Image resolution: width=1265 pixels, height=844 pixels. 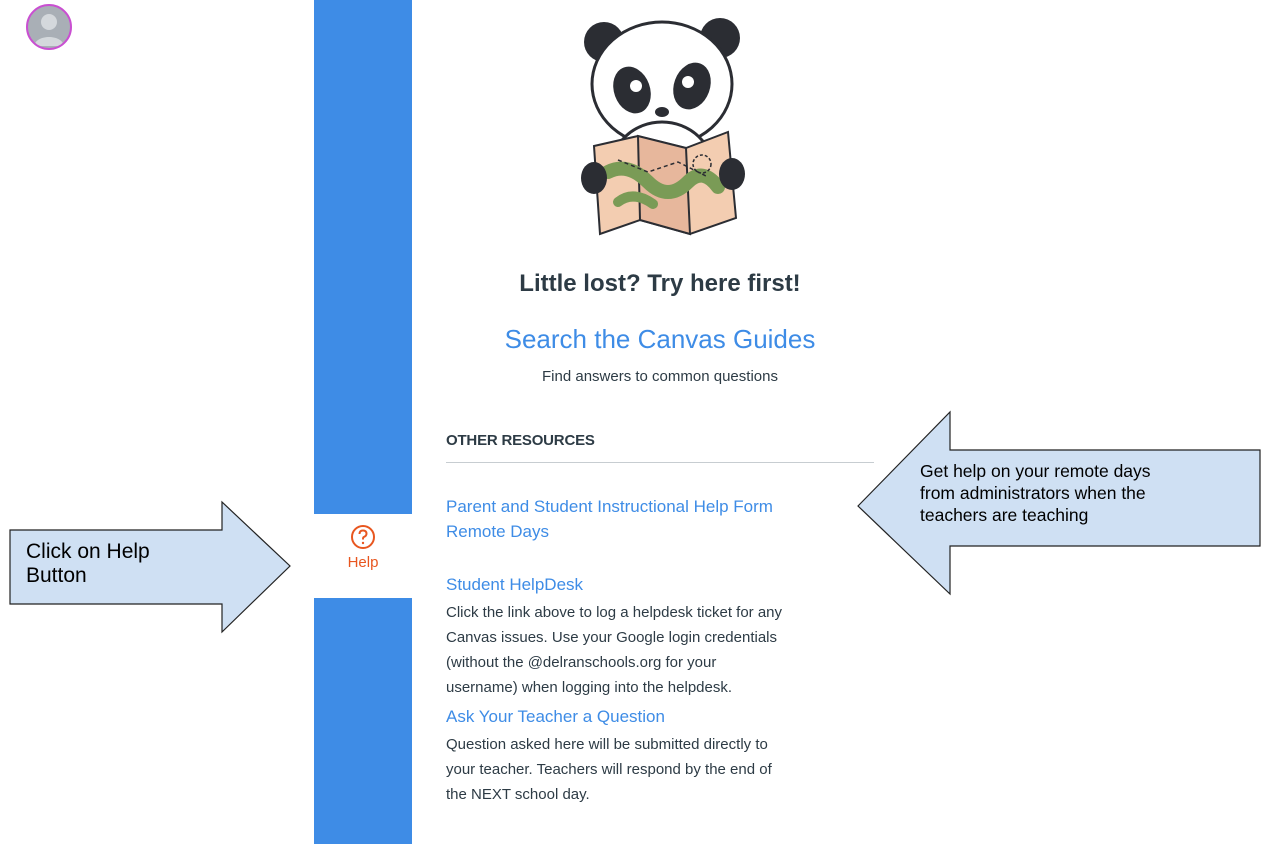 What do you see at coordinates (49, 306) in the screenshot?
I see `nav-label-calendar: Calendar` at bounding box center [49, 306].